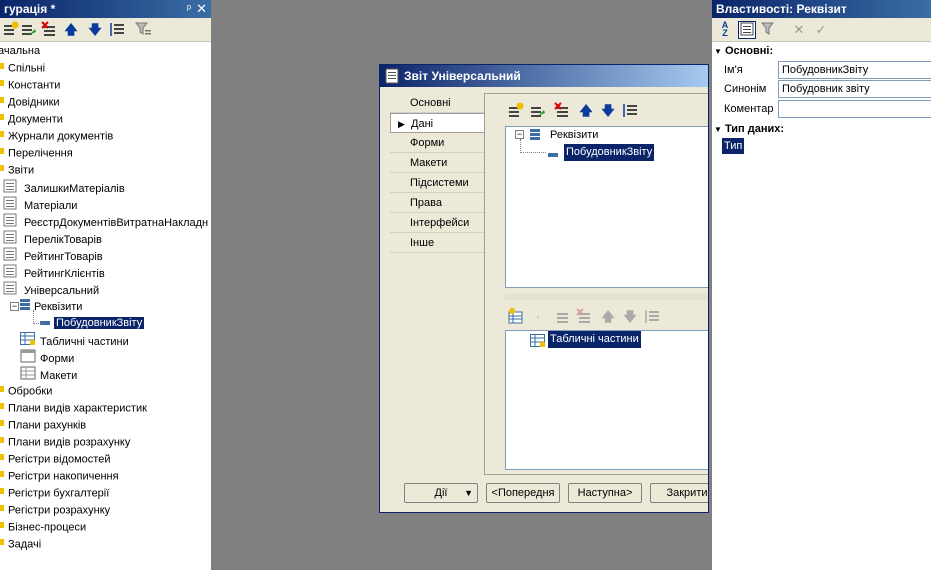 This screenshot has width=931, height=570. I want to click on tree-item: РейтингТоварів, so click(52, 255).